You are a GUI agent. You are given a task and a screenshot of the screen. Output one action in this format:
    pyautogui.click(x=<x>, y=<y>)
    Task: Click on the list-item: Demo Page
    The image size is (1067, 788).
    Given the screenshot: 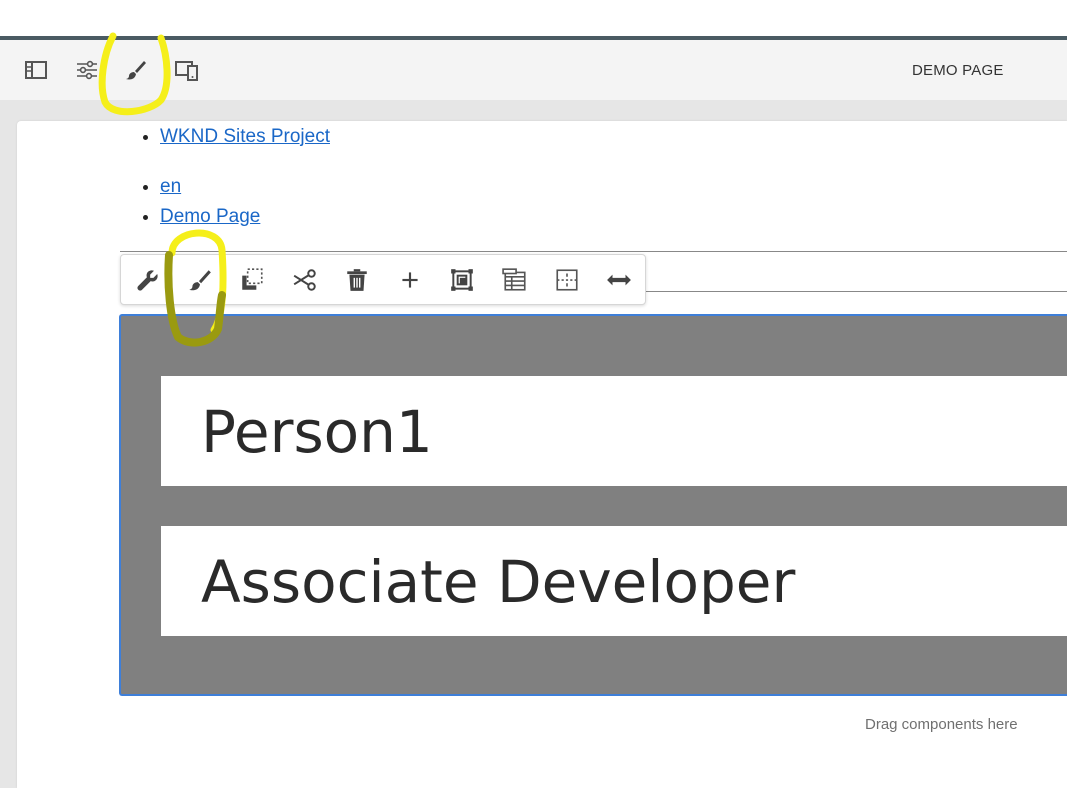 What is the action you would take?
    pyautogui.click(x=210, y=217)
    